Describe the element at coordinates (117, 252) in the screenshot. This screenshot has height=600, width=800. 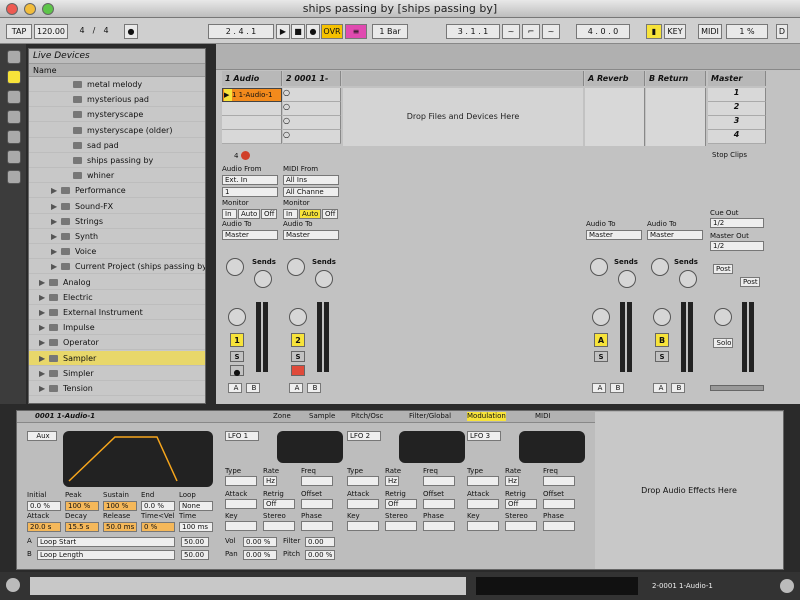
I see `browser-item: ▶ Voice` at that location.